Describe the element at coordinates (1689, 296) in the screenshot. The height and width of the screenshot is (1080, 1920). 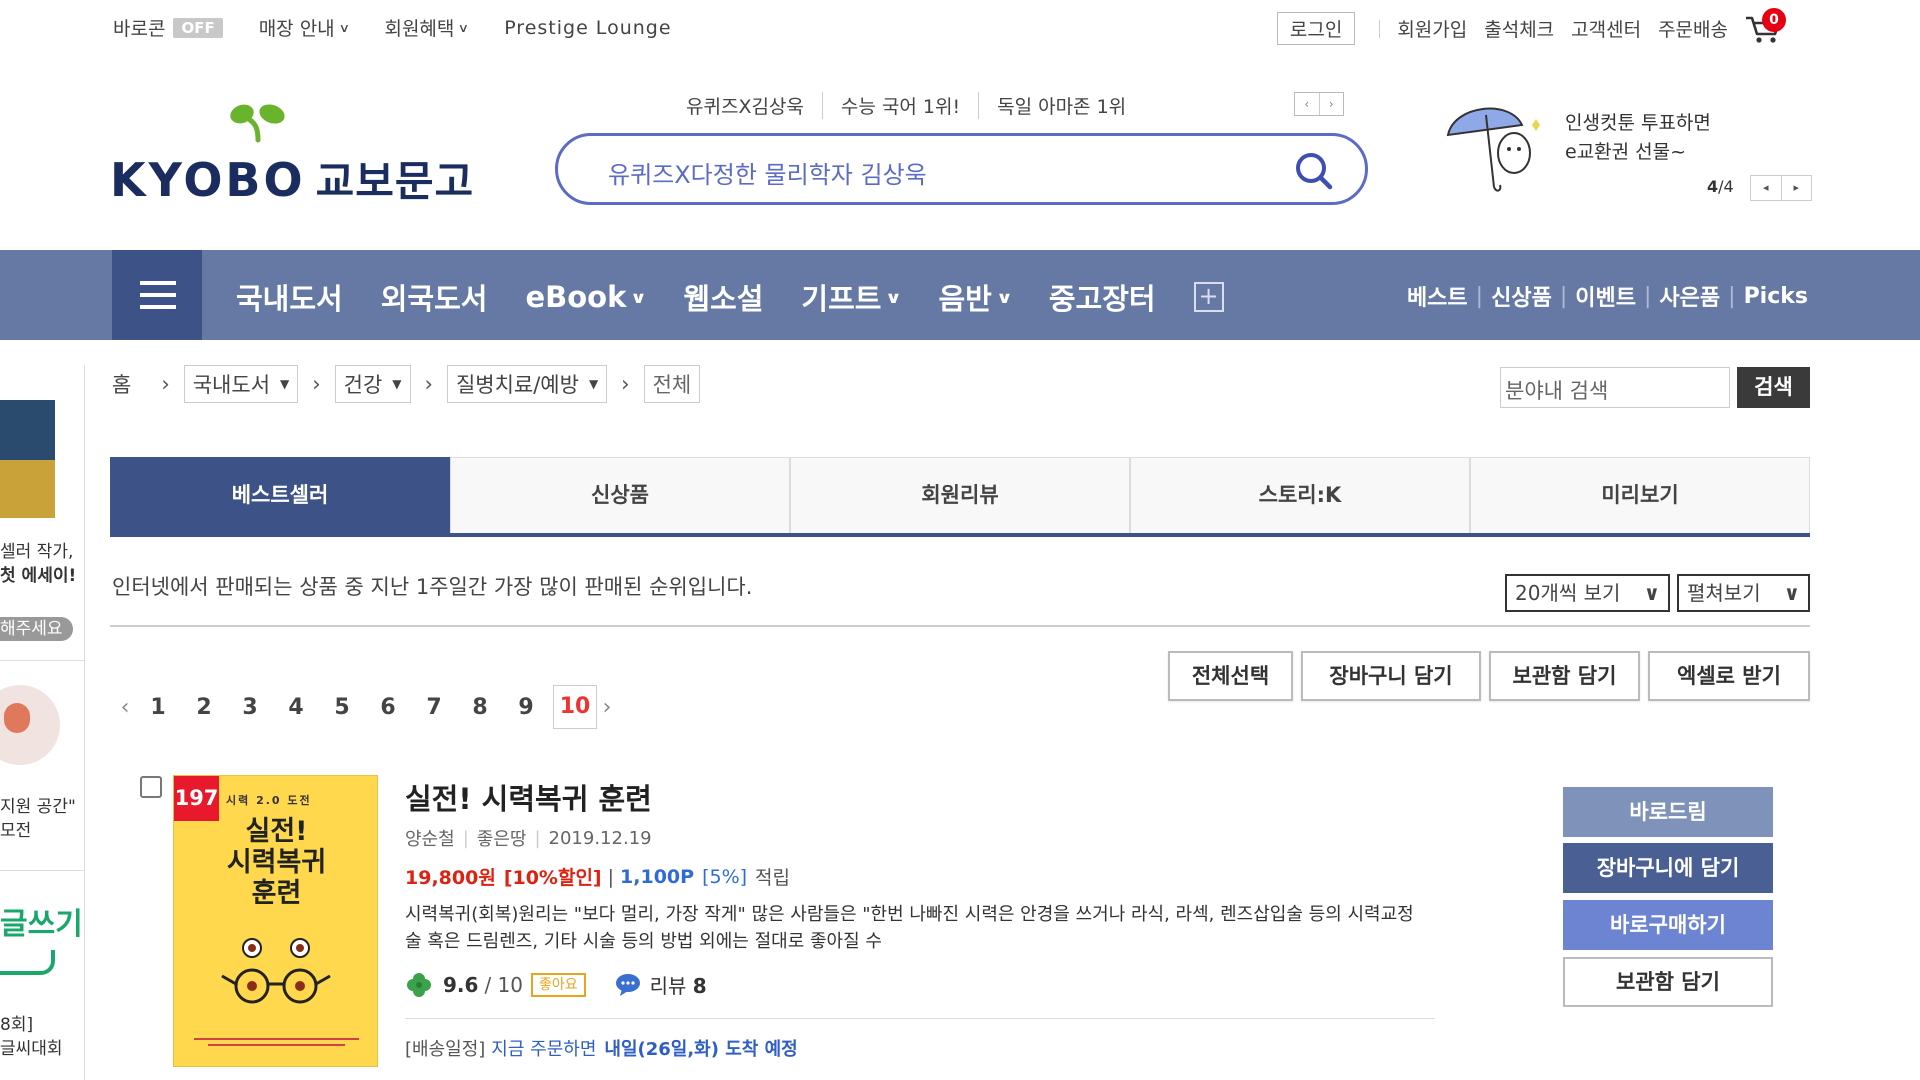
I see `nav-gifts: 사은품` at that location.